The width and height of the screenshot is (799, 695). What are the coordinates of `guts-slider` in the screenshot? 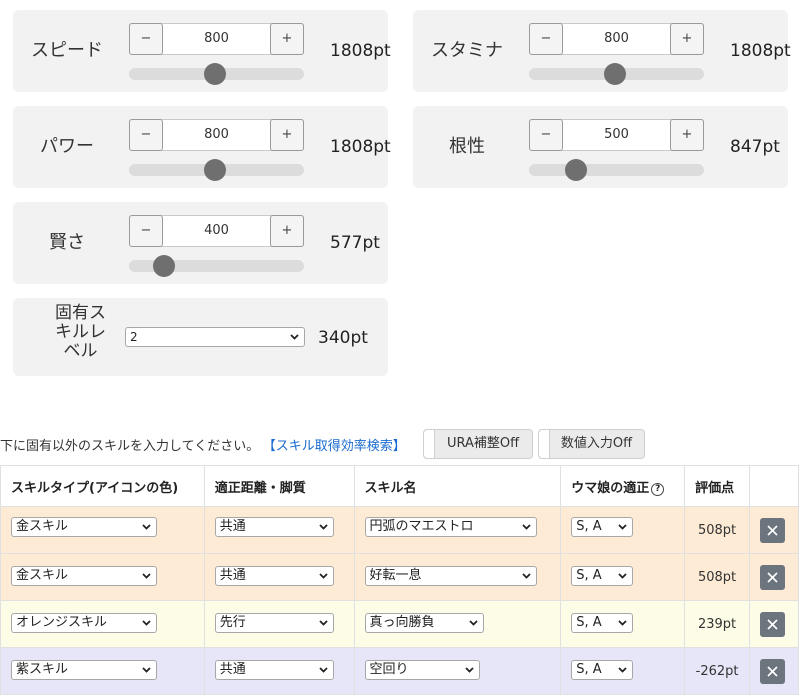 It's located at (616, 170).